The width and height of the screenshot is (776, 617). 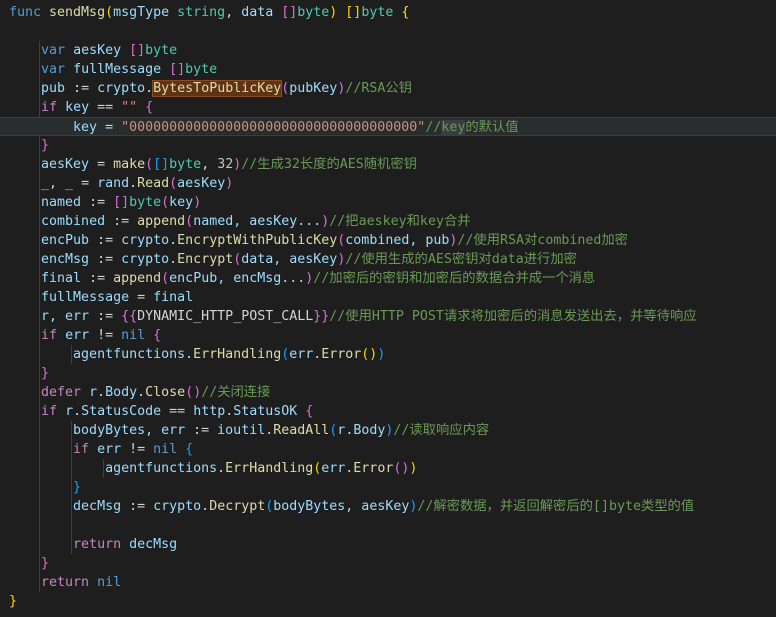 What do you see at coordinates (145, 259) in the screenshot?
I see `code-token: crypto` at bounding box center [145, 259].